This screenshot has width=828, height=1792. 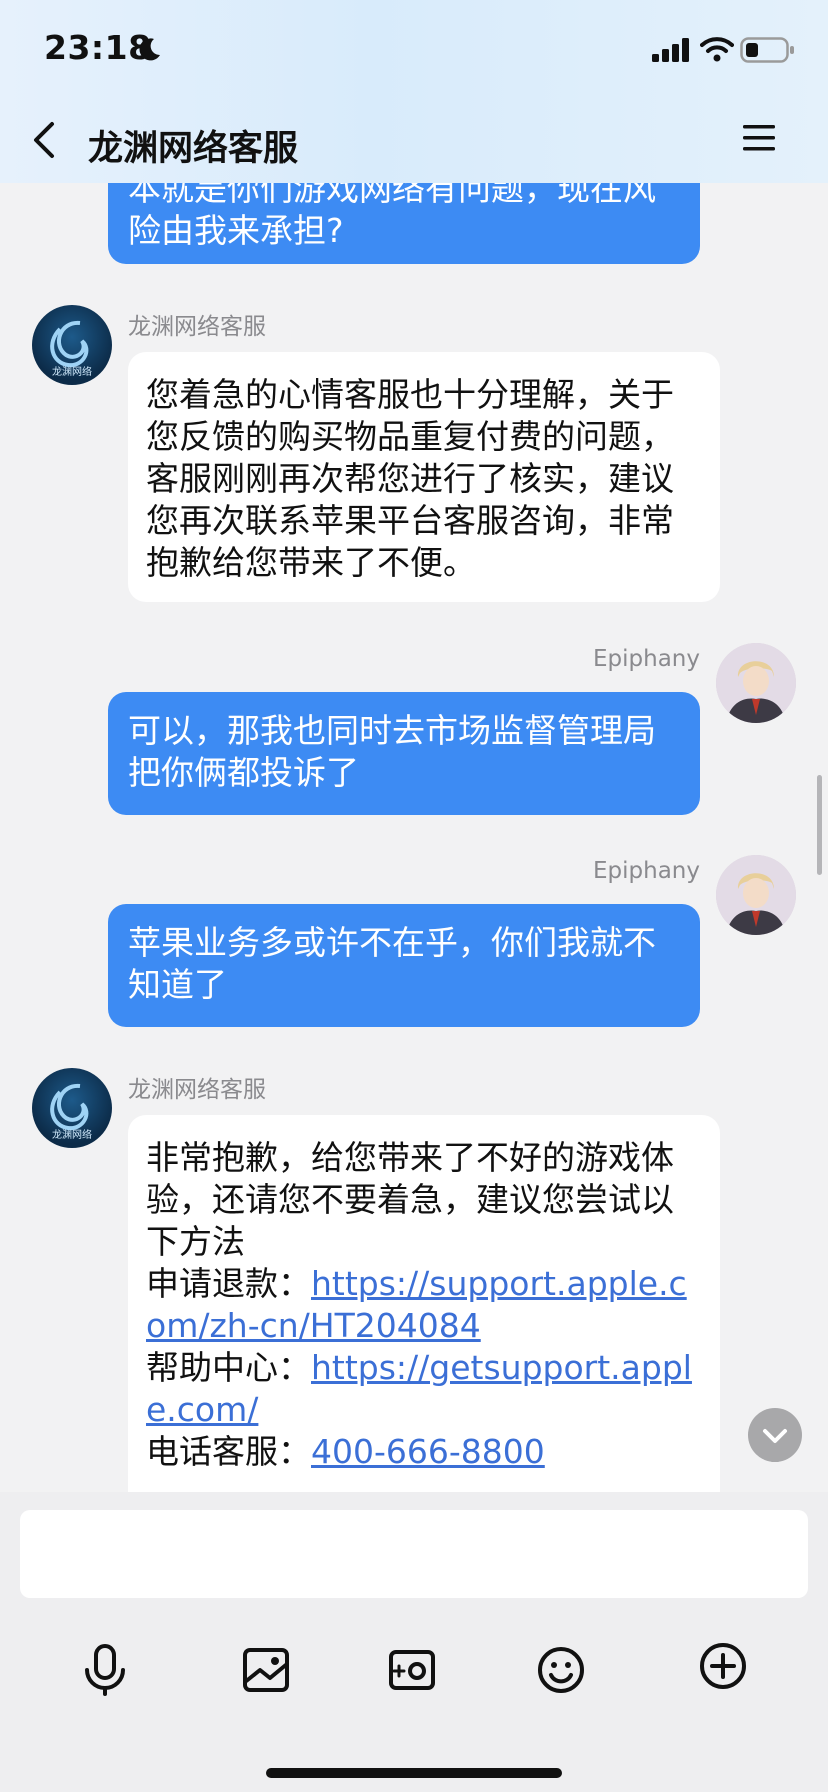 What do you see at coordinates (414, 141) in the screenshot?
I see `nav-bar: 龙渊网络客服` at bounding box center [414, 141].